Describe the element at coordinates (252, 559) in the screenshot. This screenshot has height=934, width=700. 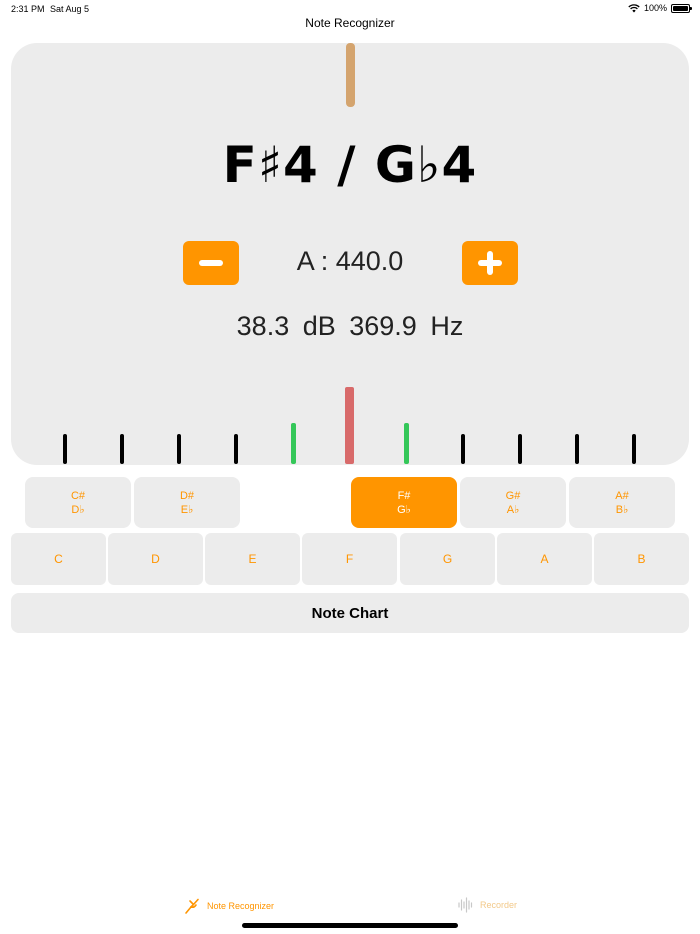
I see `key-e: E` at that location.